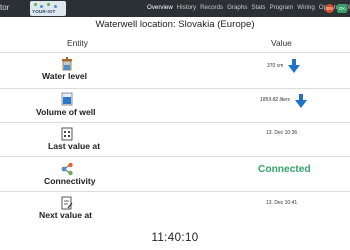 The image size is (350, 250). What do you see at coordinates (175, 52) in the screenshot?
I see `header-divider` at bounding box center [175, 52].